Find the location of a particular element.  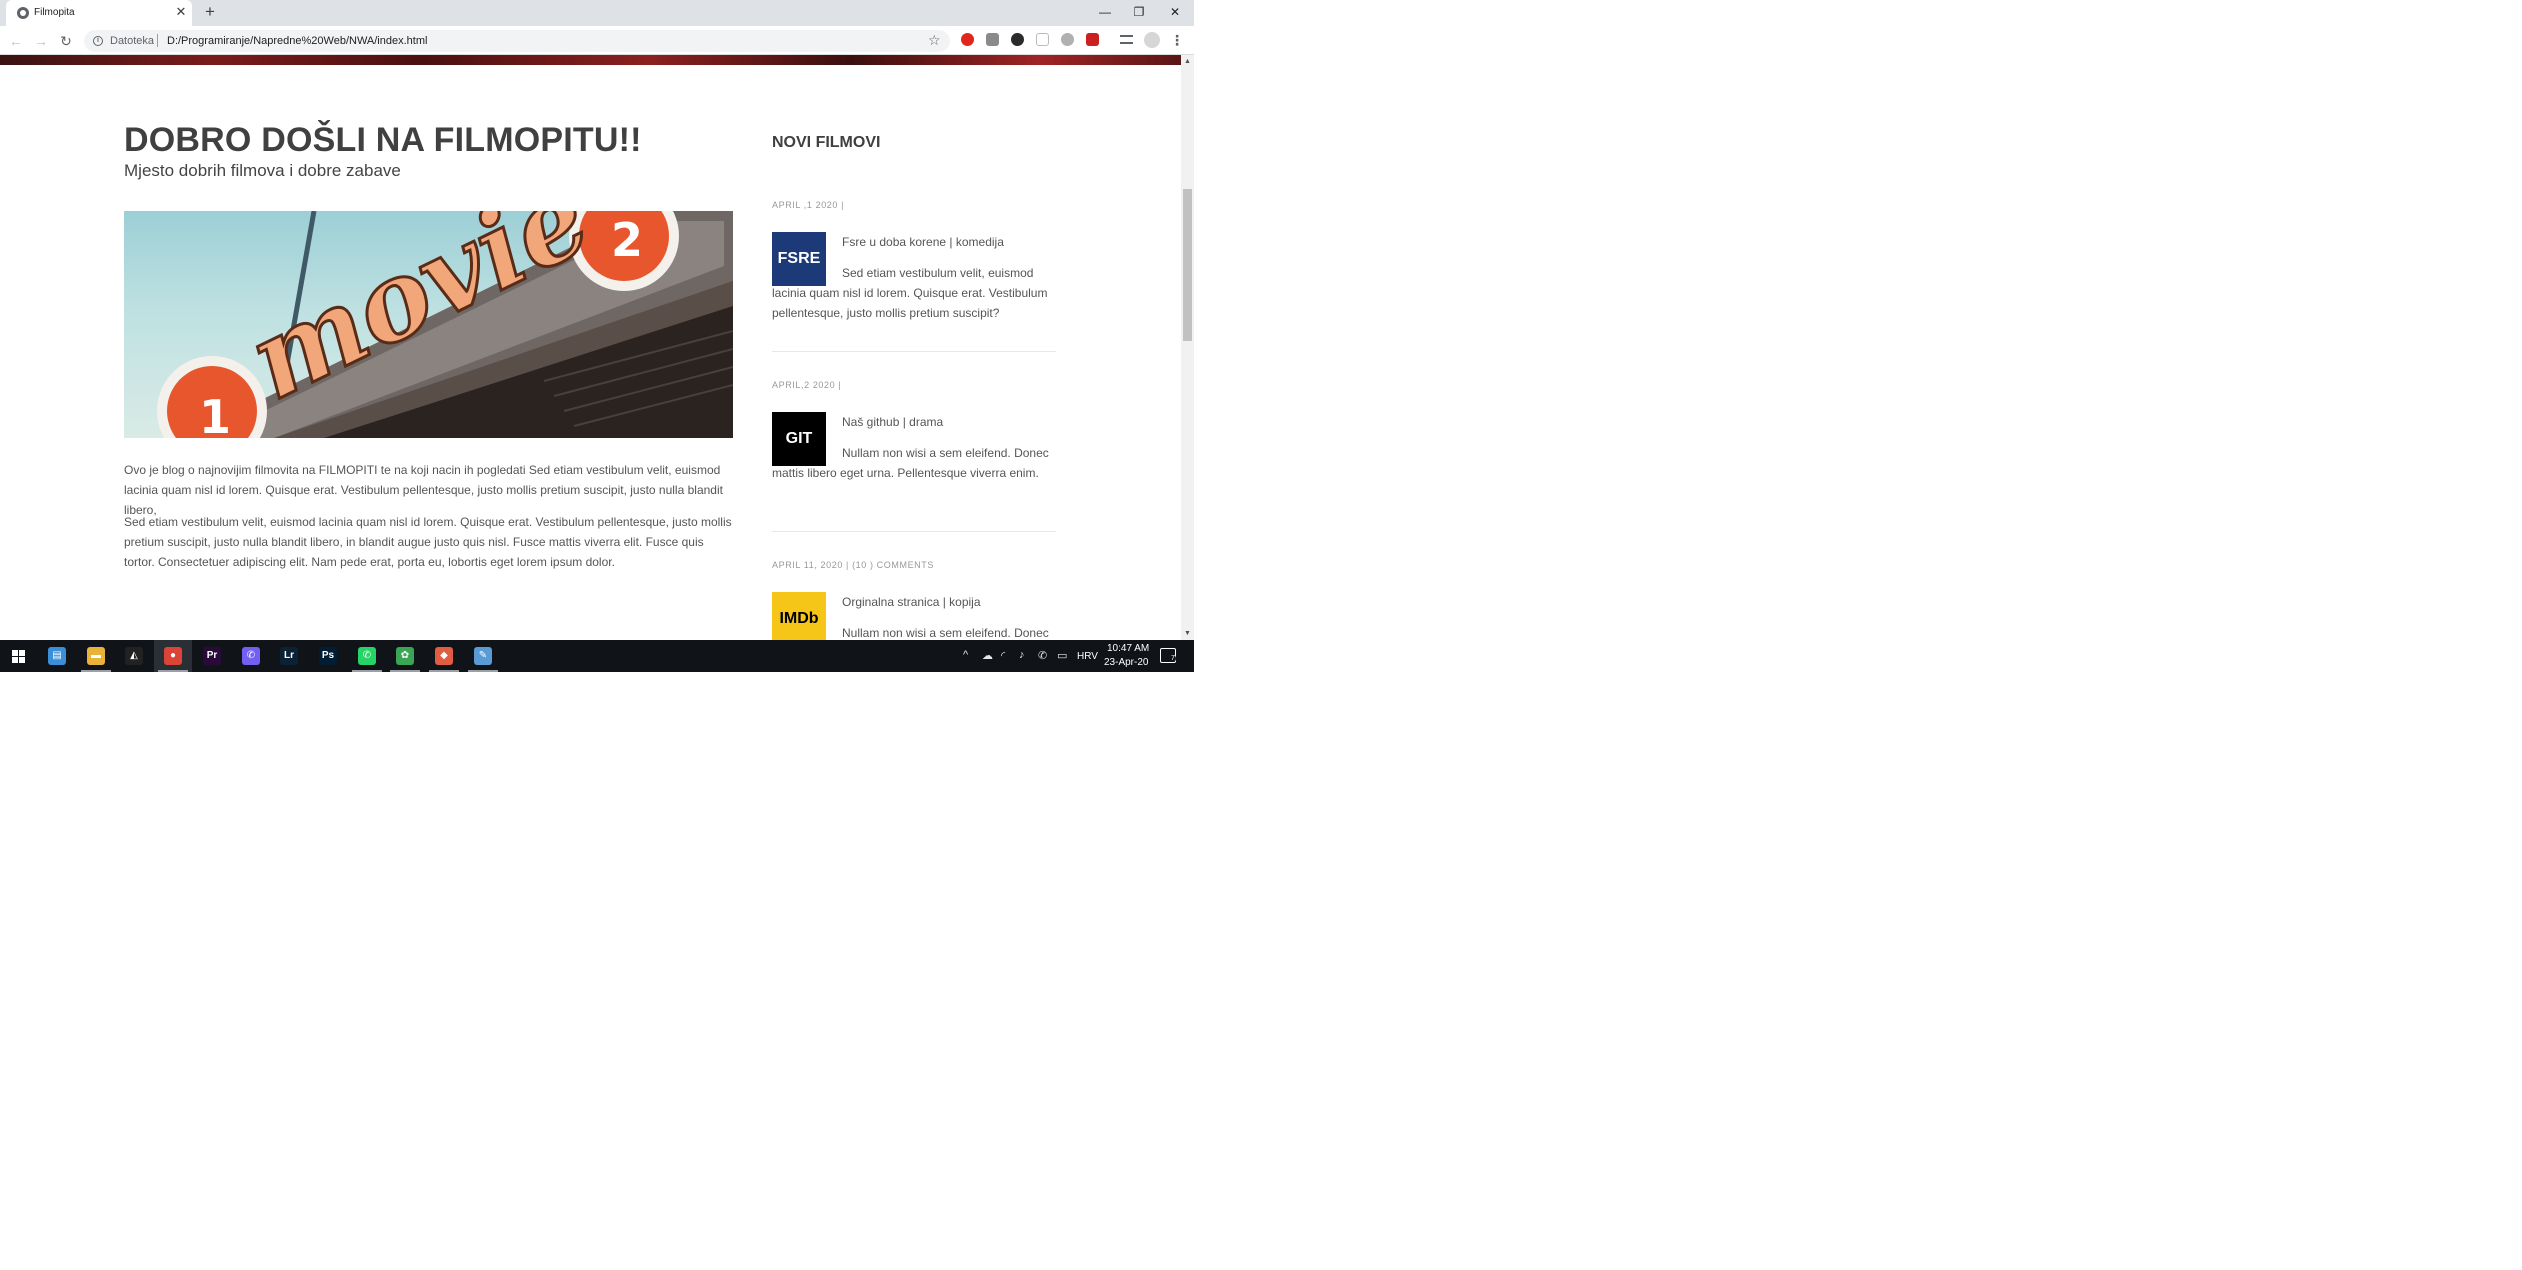

hero-movie-sign-image: 2 1 movie is located at coordinates (428, 324).